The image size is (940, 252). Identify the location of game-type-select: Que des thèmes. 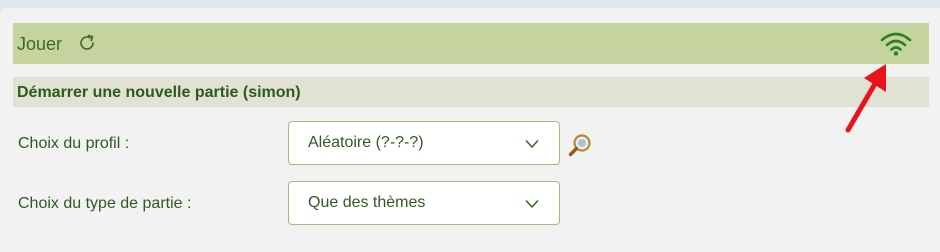
(424, 203).